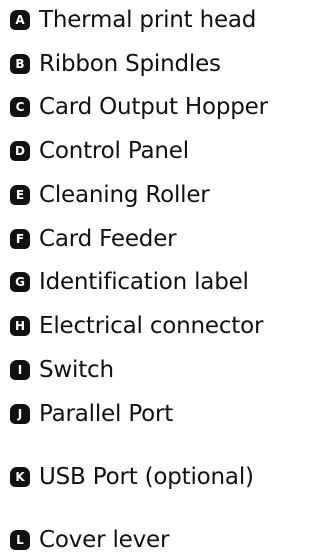  I want to click on legend-item: D Control Panel, so click(99, 151).